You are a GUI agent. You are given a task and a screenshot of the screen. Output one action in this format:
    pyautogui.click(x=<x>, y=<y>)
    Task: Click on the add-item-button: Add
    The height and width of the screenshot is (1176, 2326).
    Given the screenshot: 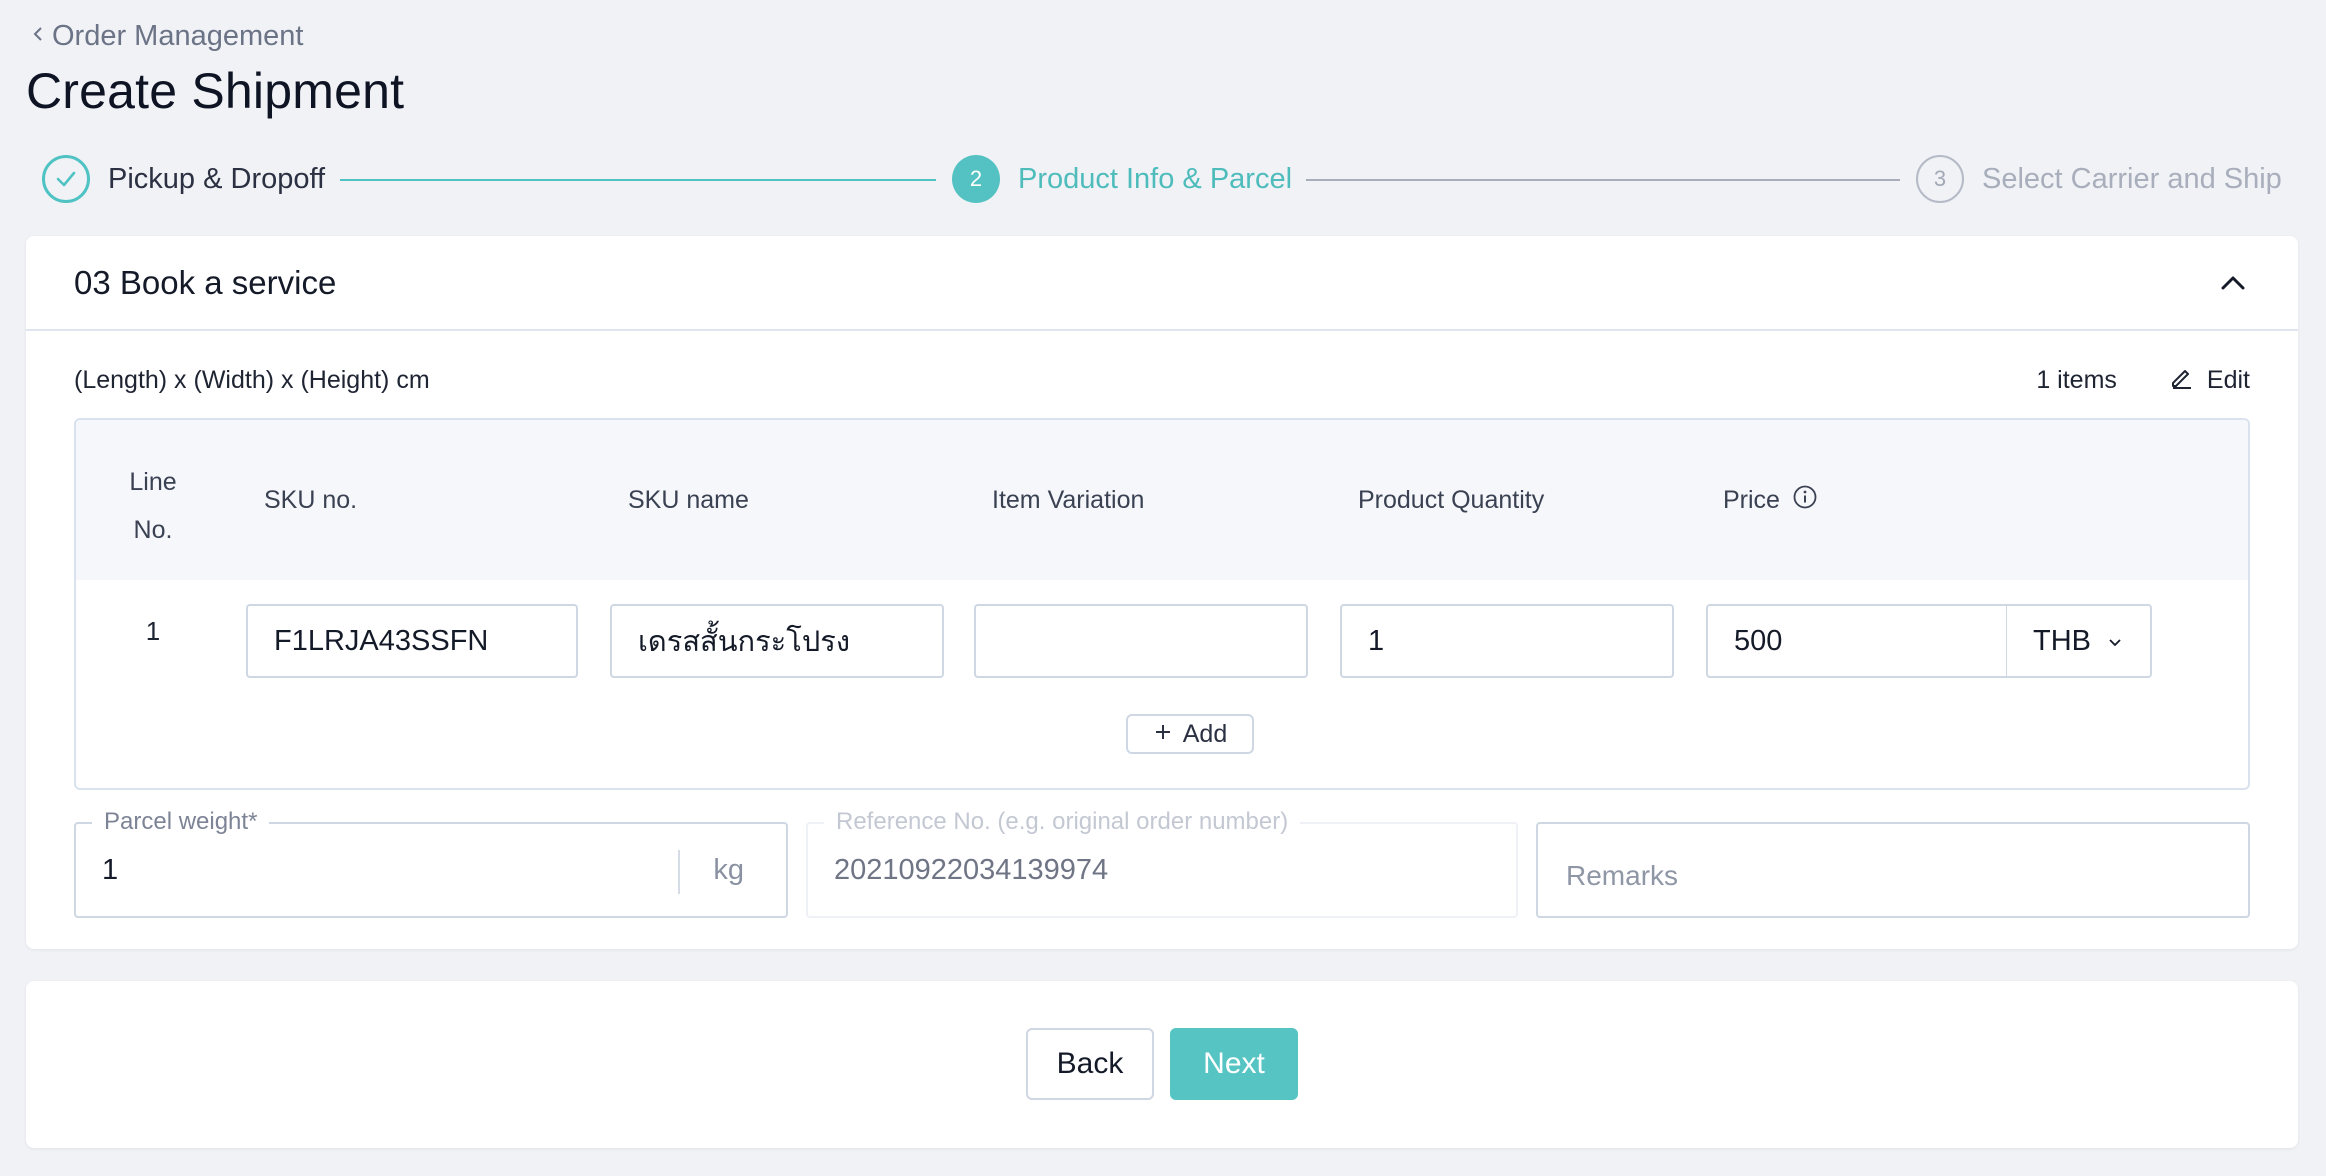 What is the action you would take?
    pyautogui.click(x=1190, y=734)
    